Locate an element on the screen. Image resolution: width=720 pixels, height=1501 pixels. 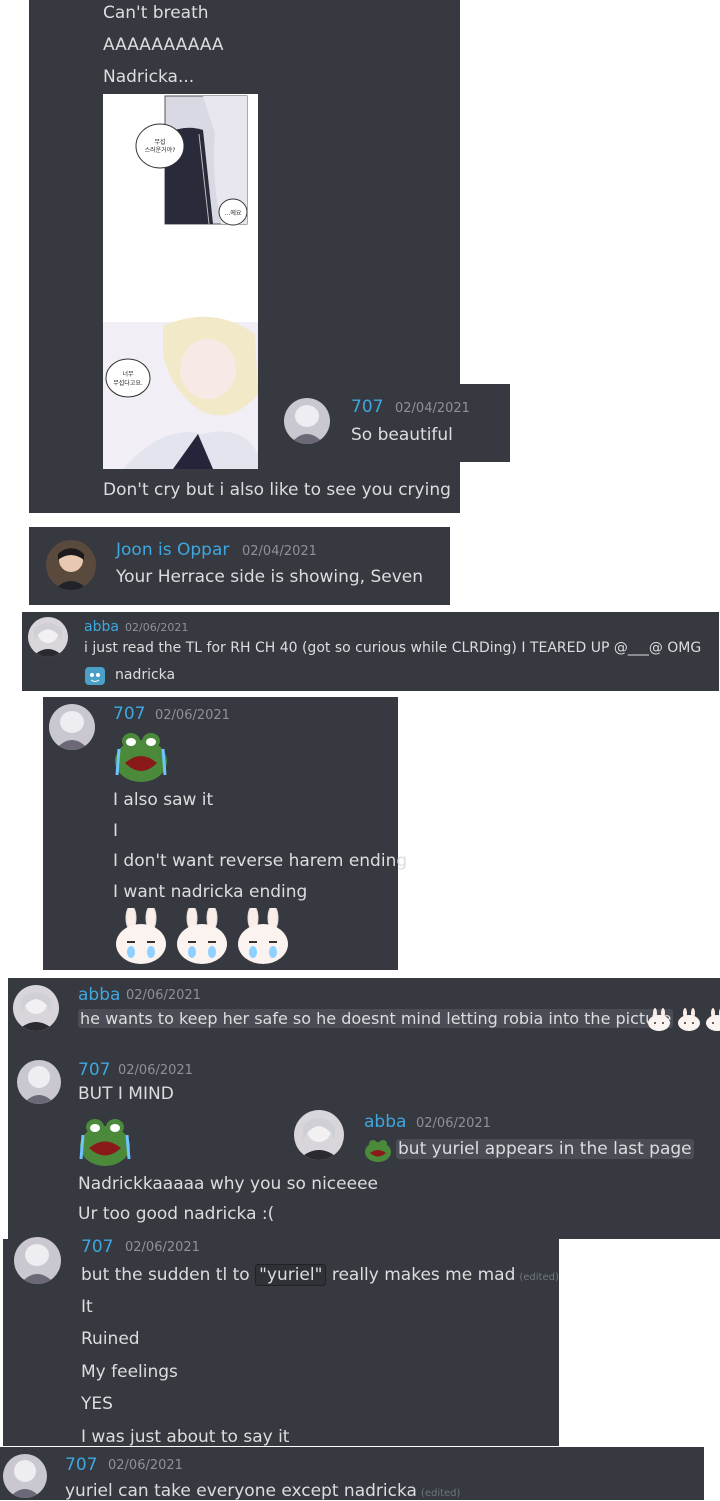
message-line: Your Herrace side is showing, Seven is located at coordinates (270, 577).